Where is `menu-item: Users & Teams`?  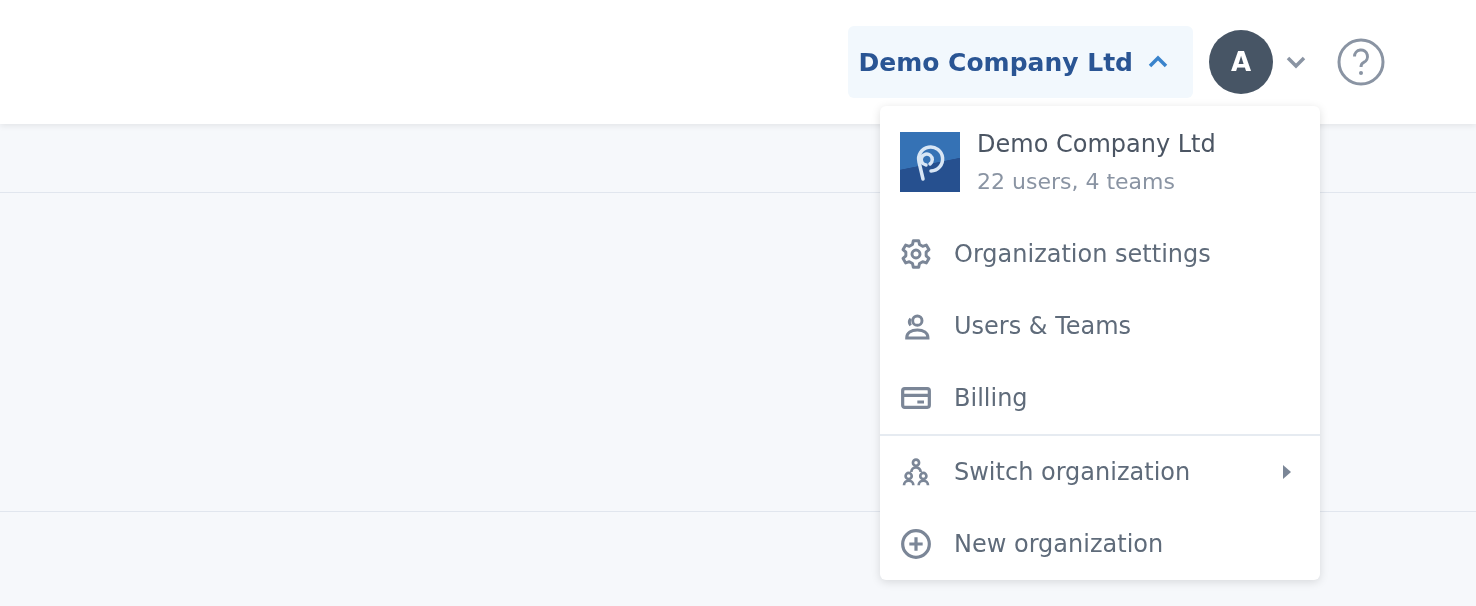 menu-item: Users & Teams is located at coordinates (1100, 326).